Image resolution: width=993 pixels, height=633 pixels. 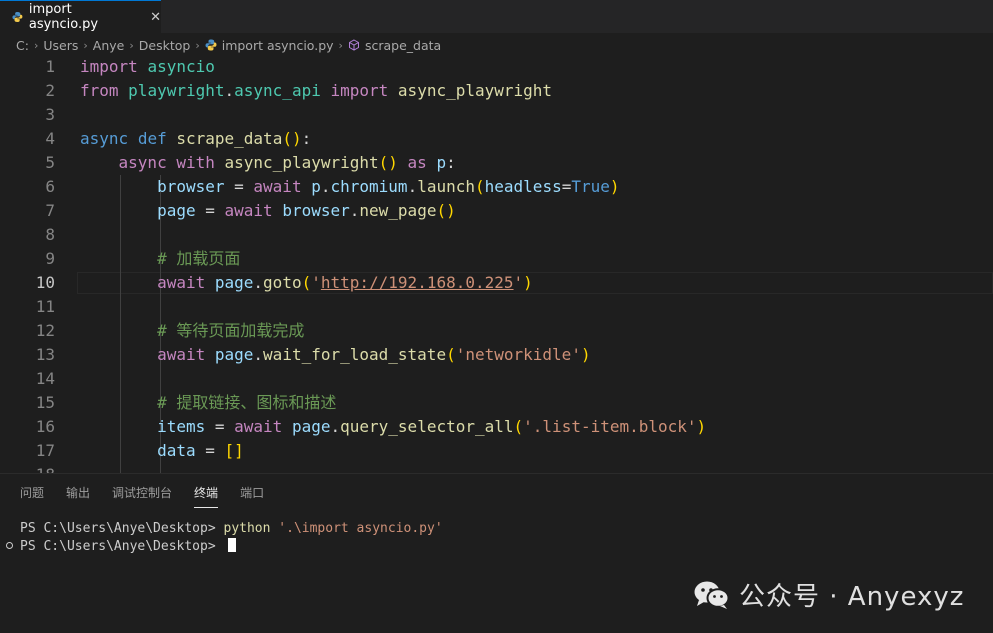 What do you see at coordinates (398, 210) in the screenshot?
I see `token: new_page` at bounding box center [398, 210].